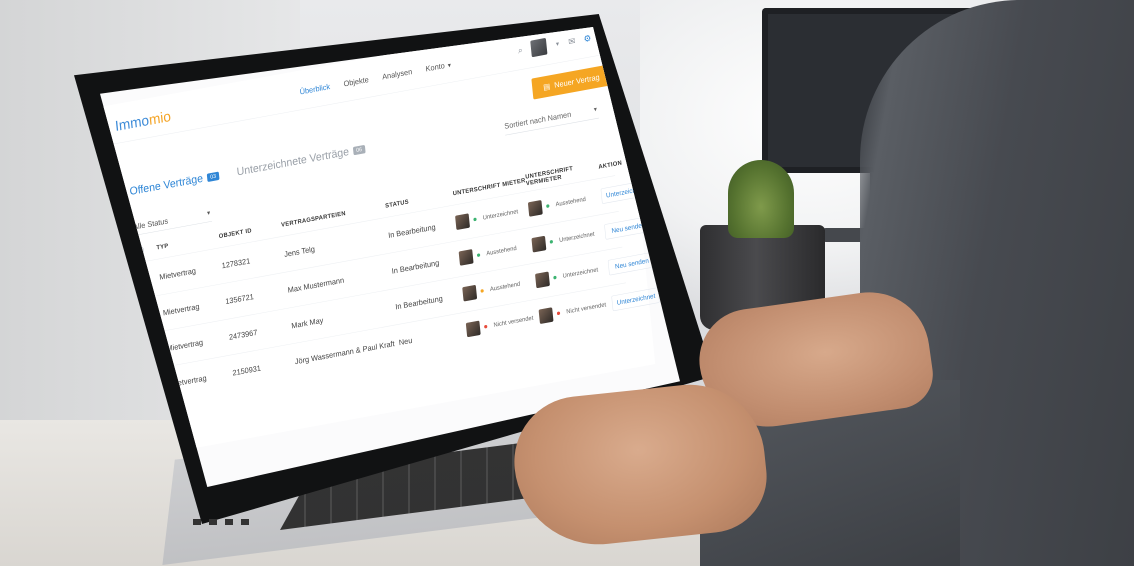 This screenshot has height=566, width=1134. I want to click on sort-label: Sortiert nach Namen, so click(537, 120).